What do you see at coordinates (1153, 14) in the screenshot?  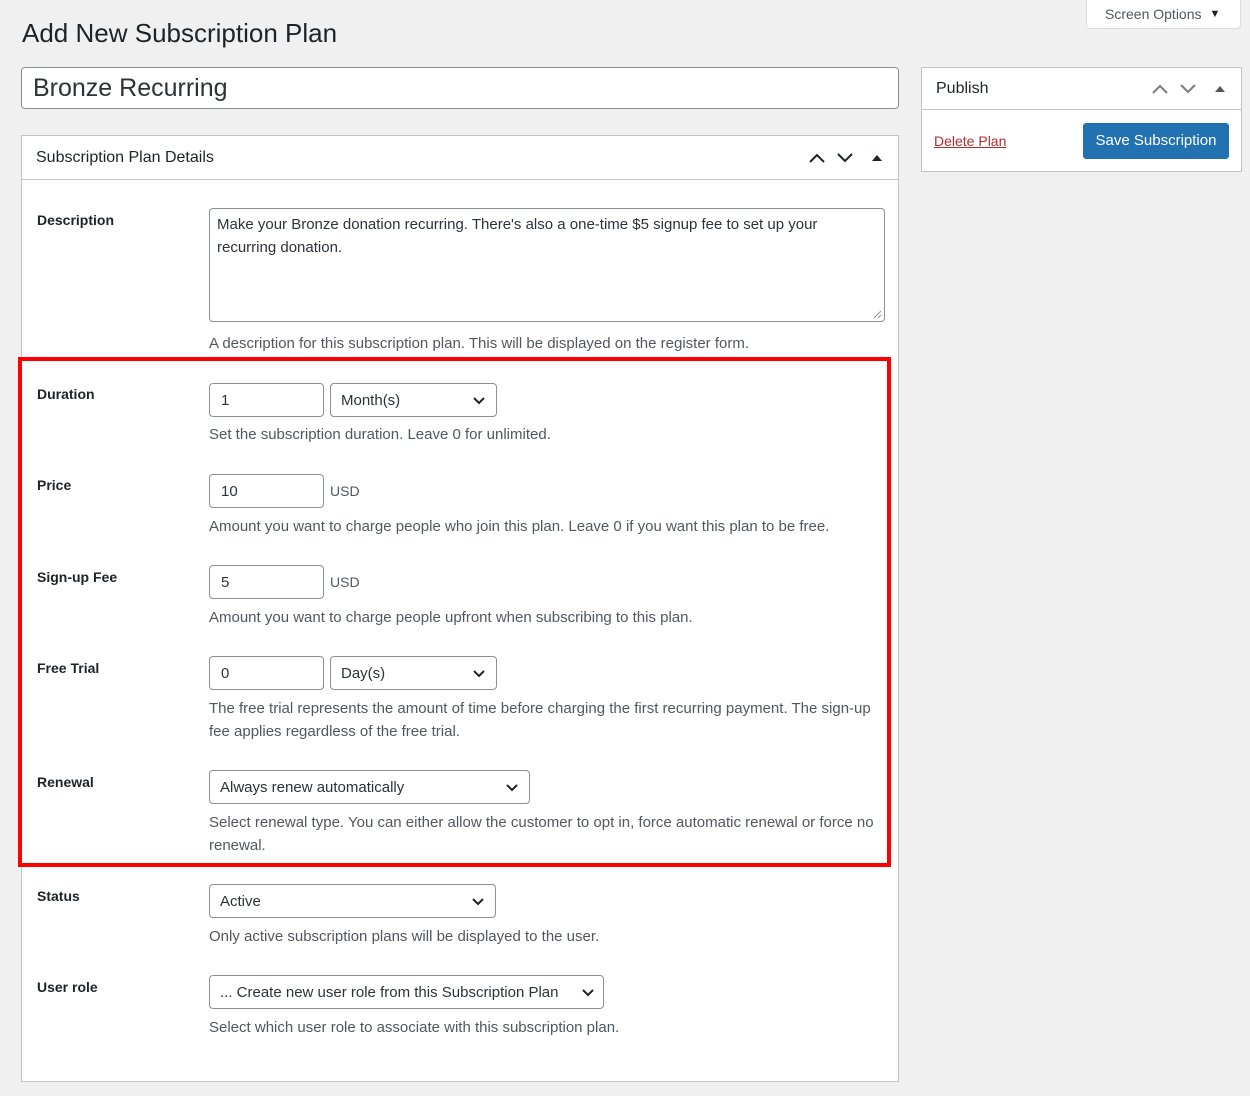 I see `screen-options-label: Screen Options` at bounding box center [1153, 14].